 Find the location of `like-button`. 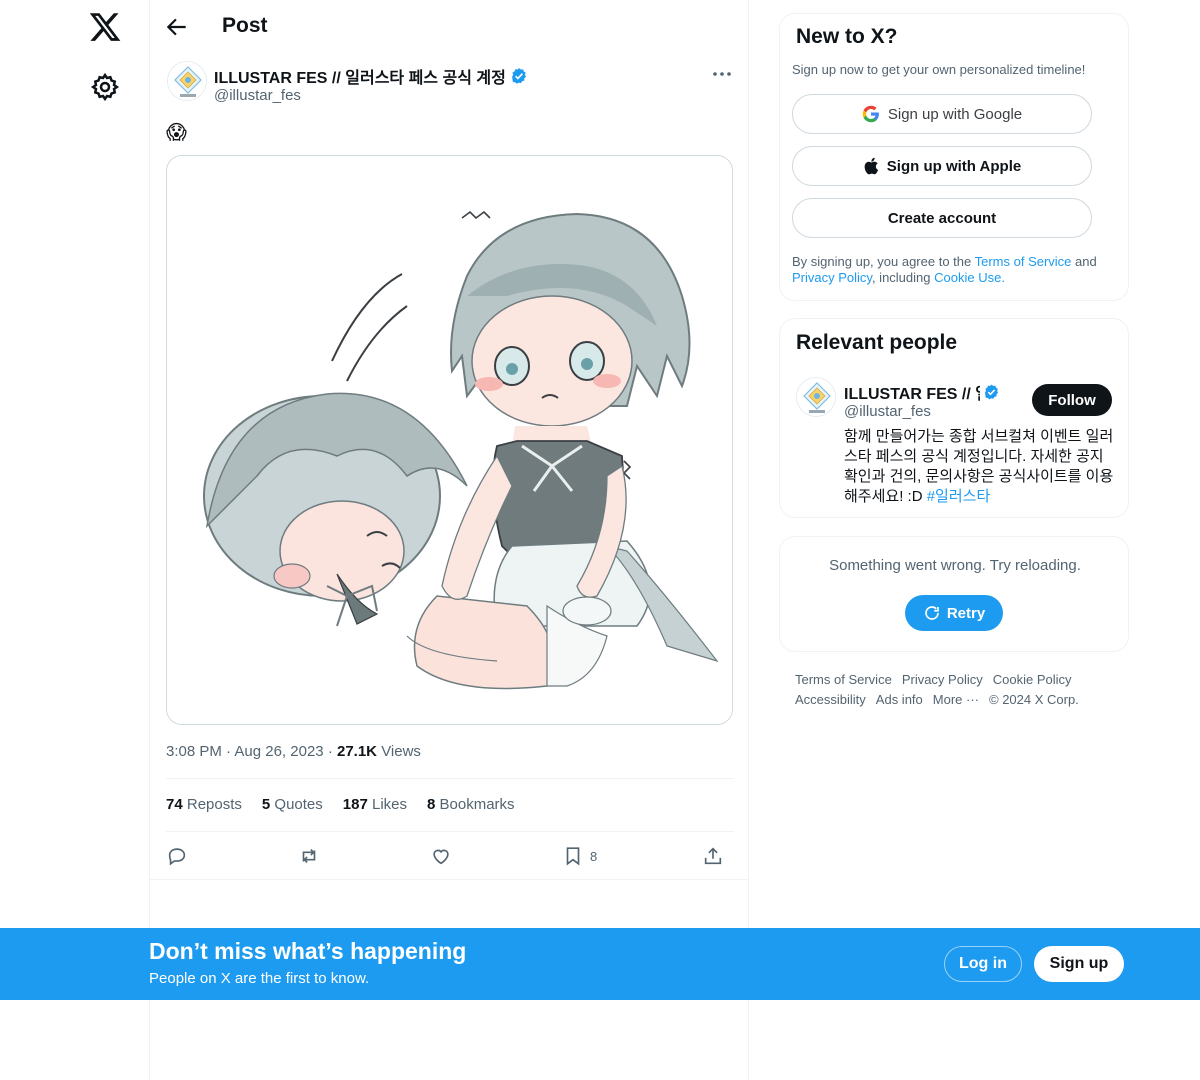

like-button is located at coordinates (446, 856).